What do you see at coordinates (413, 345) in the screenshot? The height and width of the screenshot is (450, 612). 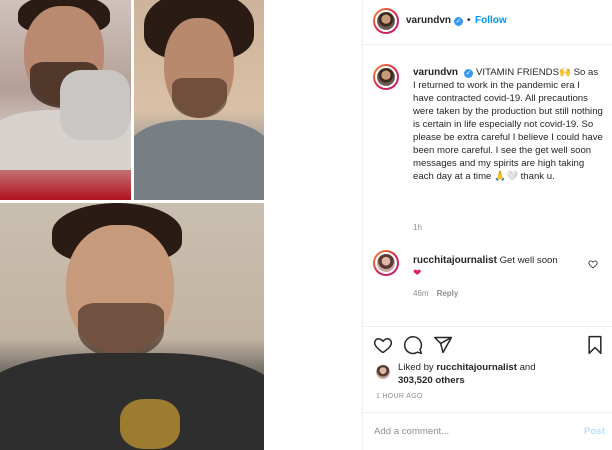 I see `comment-icon` at bounding box center [413, 345].